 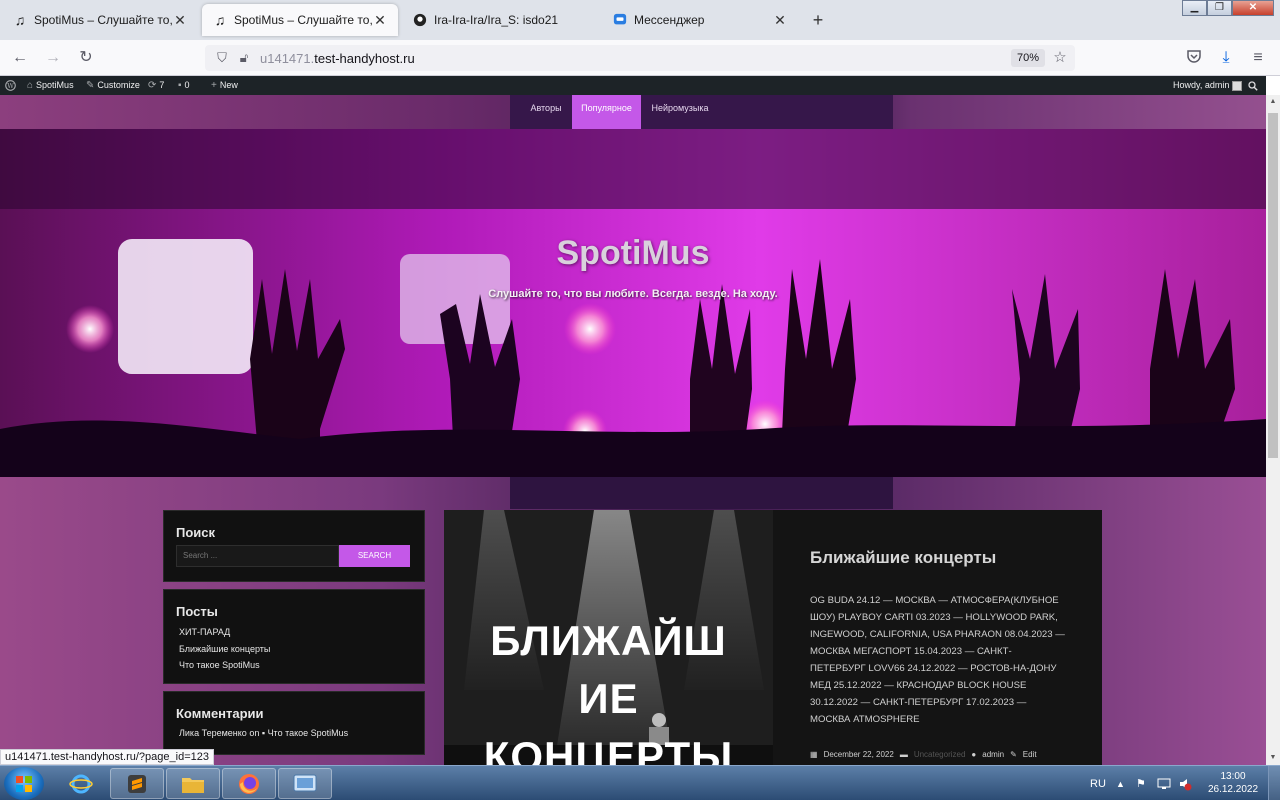 I want to click on zoom-level-button: 70%, so click(x=1028, y=58).